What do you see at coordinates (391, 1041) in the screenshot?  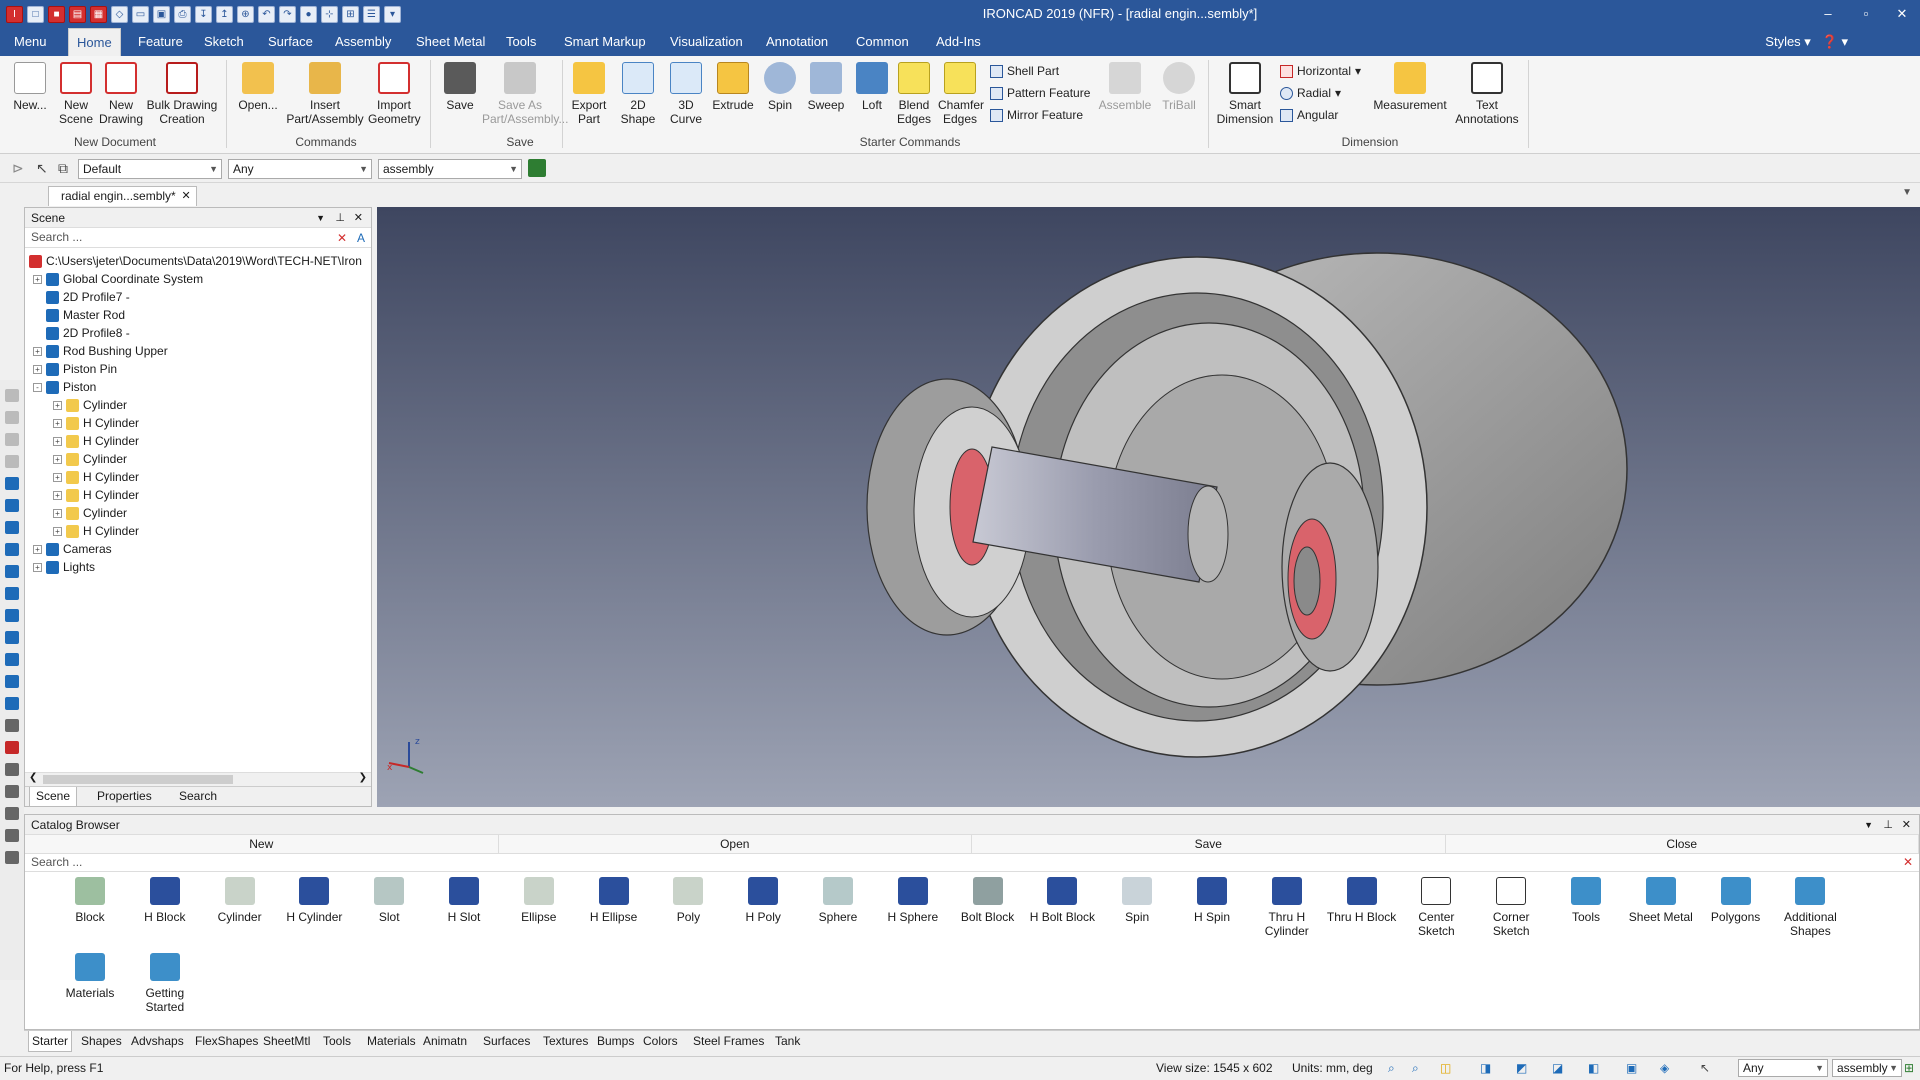 I see `catalog-tab: Materials` at bounding box center [391, 1041].